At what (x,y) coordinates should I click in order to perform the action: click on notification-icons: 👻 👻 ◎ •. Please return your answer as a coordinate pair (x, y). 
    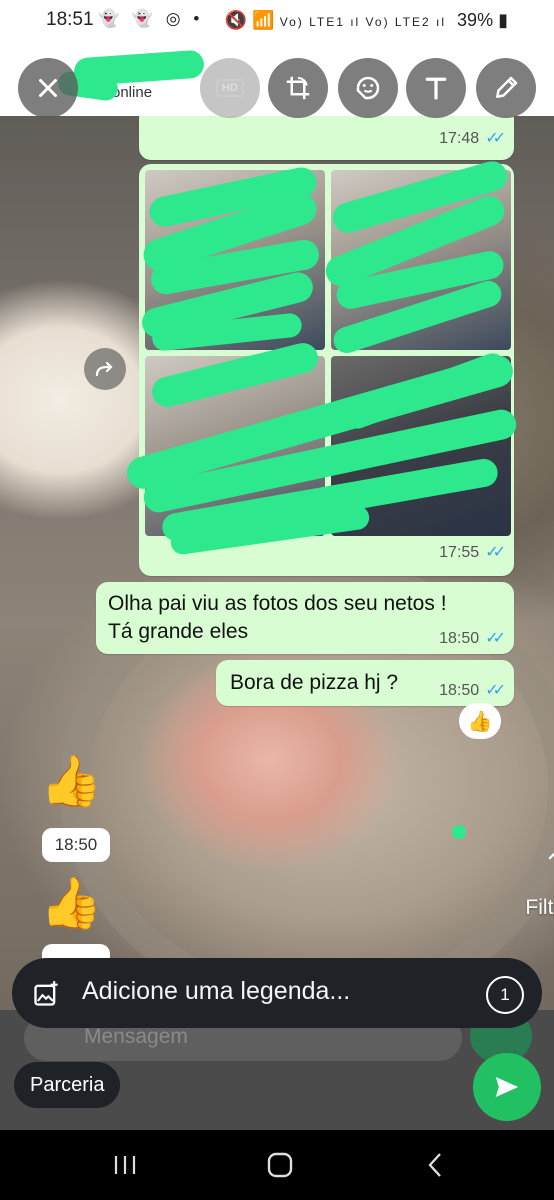
    Looking at the image, I should click on (151, 18).